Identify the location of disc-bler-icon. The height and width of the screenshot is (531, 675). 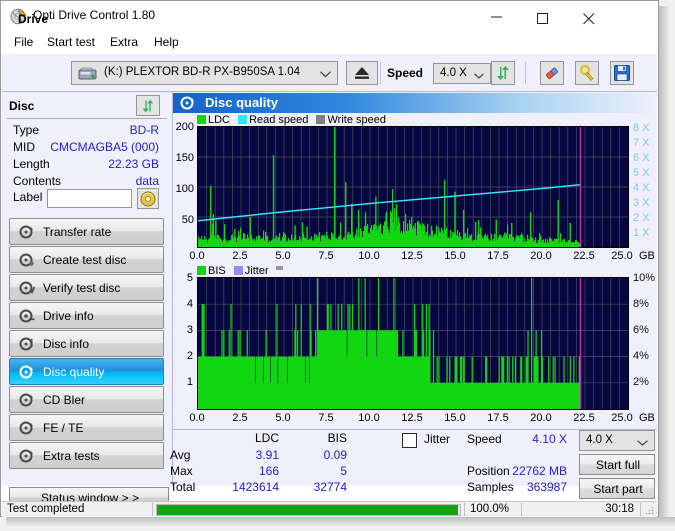
(27, 400).